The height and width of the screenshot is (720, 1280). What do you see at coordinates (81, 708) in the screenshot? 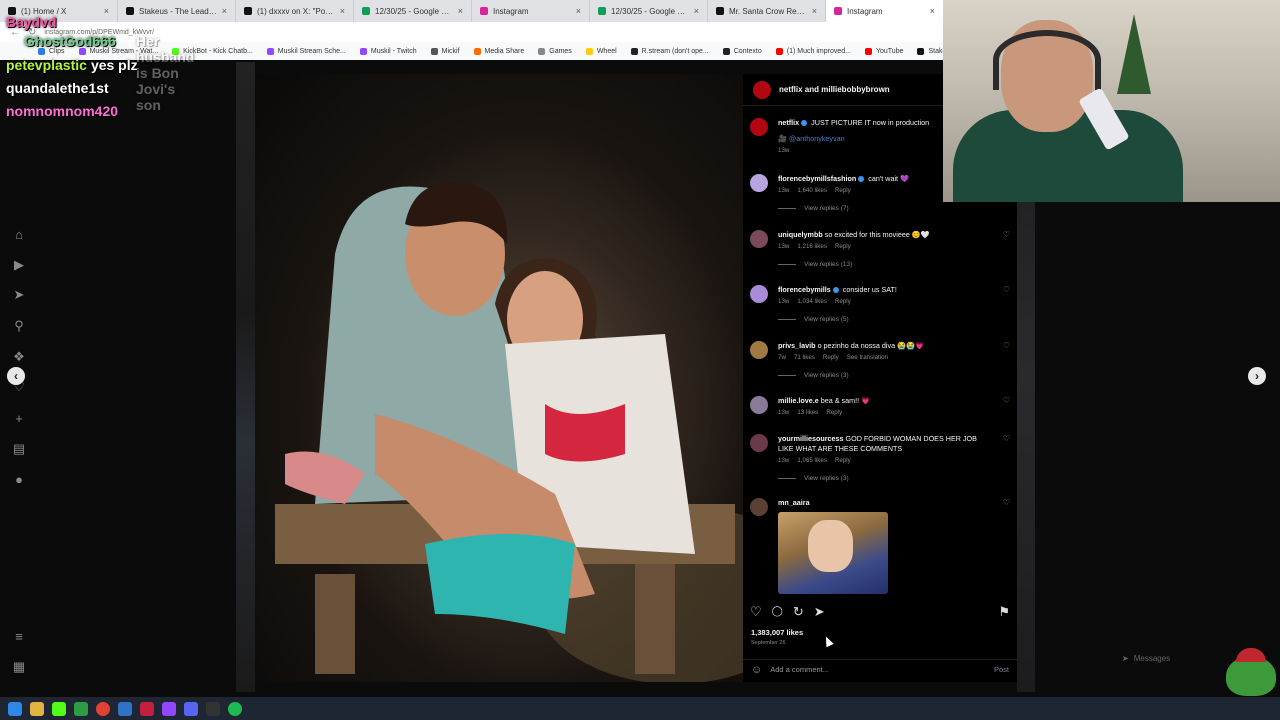
I see `sheets-icon` at bounding box center [81, 708].